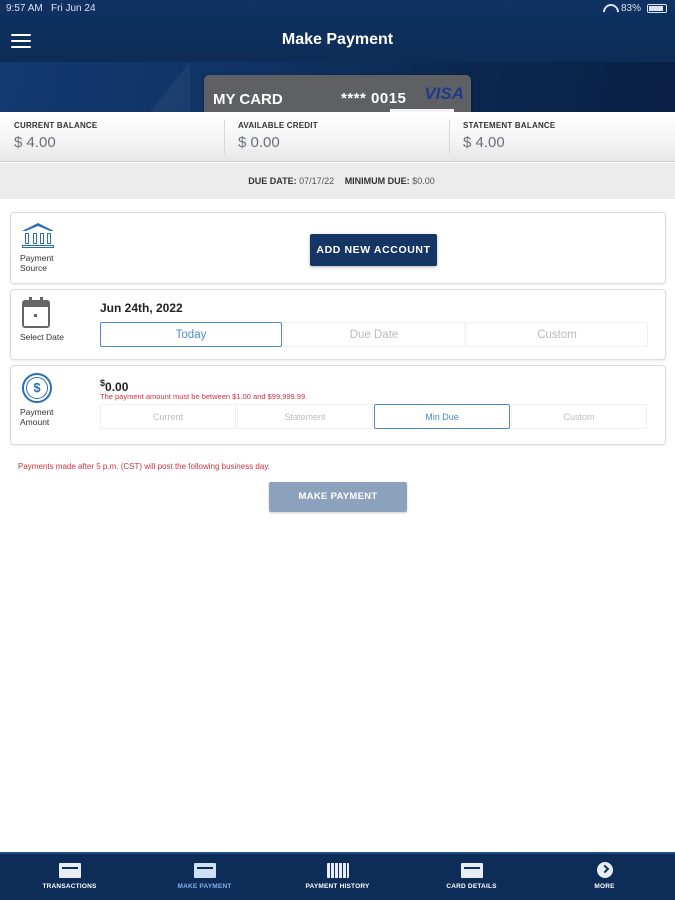  Describe the element at coordinates (51, 8) in the screenshot. I see `status-time: 9:57 AM Fri Jun 24` at that location.